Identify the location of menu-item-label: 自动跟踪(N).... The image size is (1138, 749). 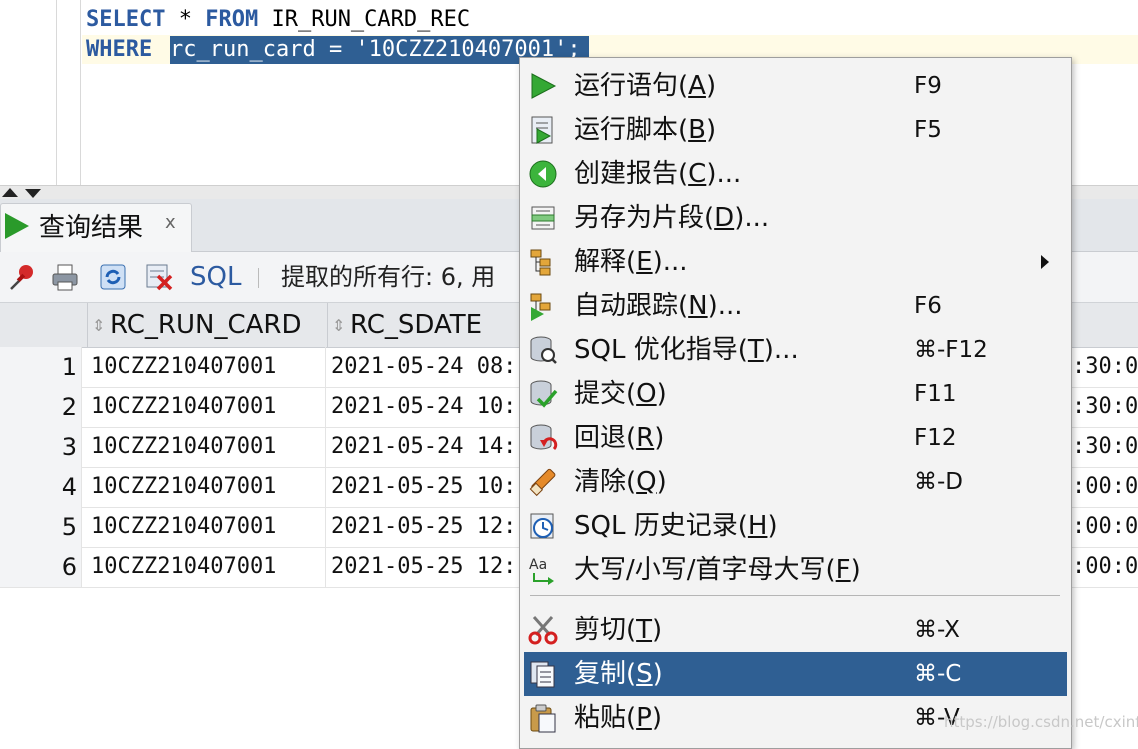
(658, 306).